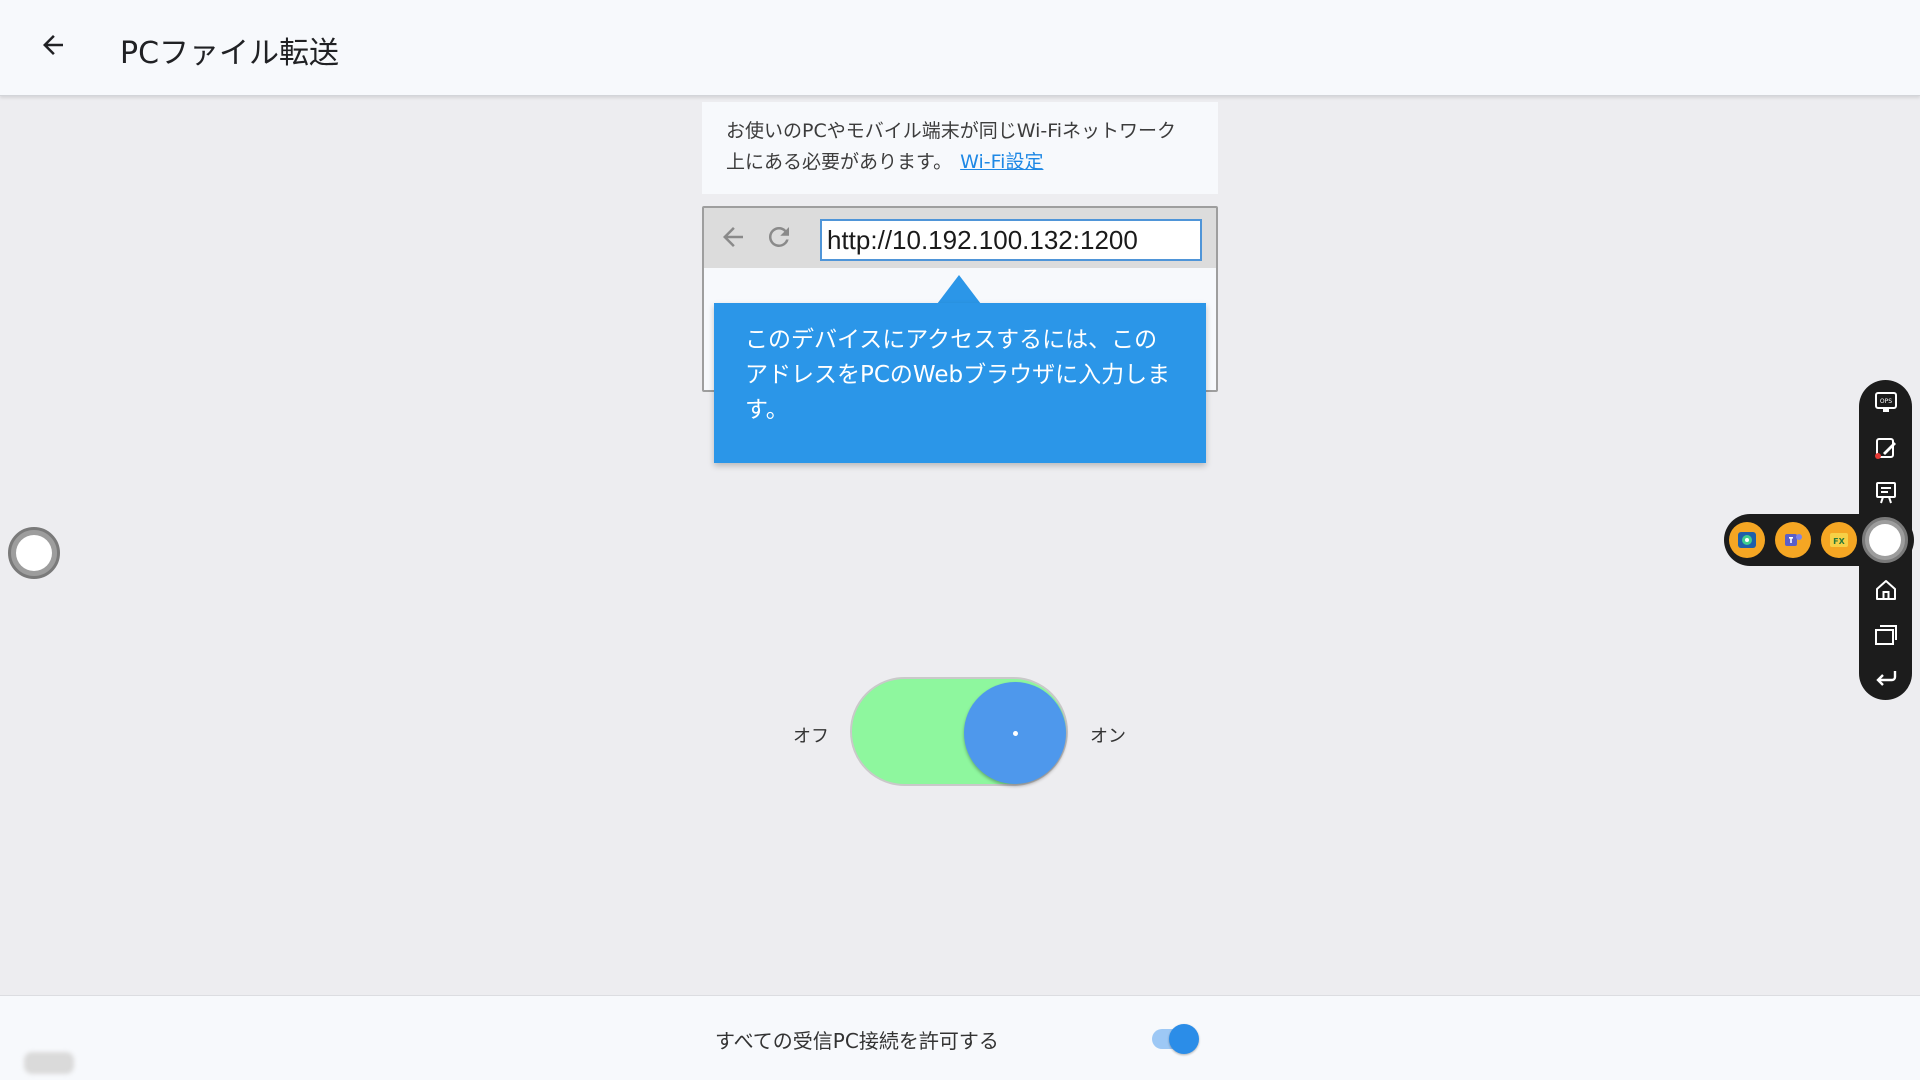 The height and width of the screenshot is (1080, 1920). Describe the element at coordinates (778, 236) in the screenshot. I see `reload-icon` at that location.